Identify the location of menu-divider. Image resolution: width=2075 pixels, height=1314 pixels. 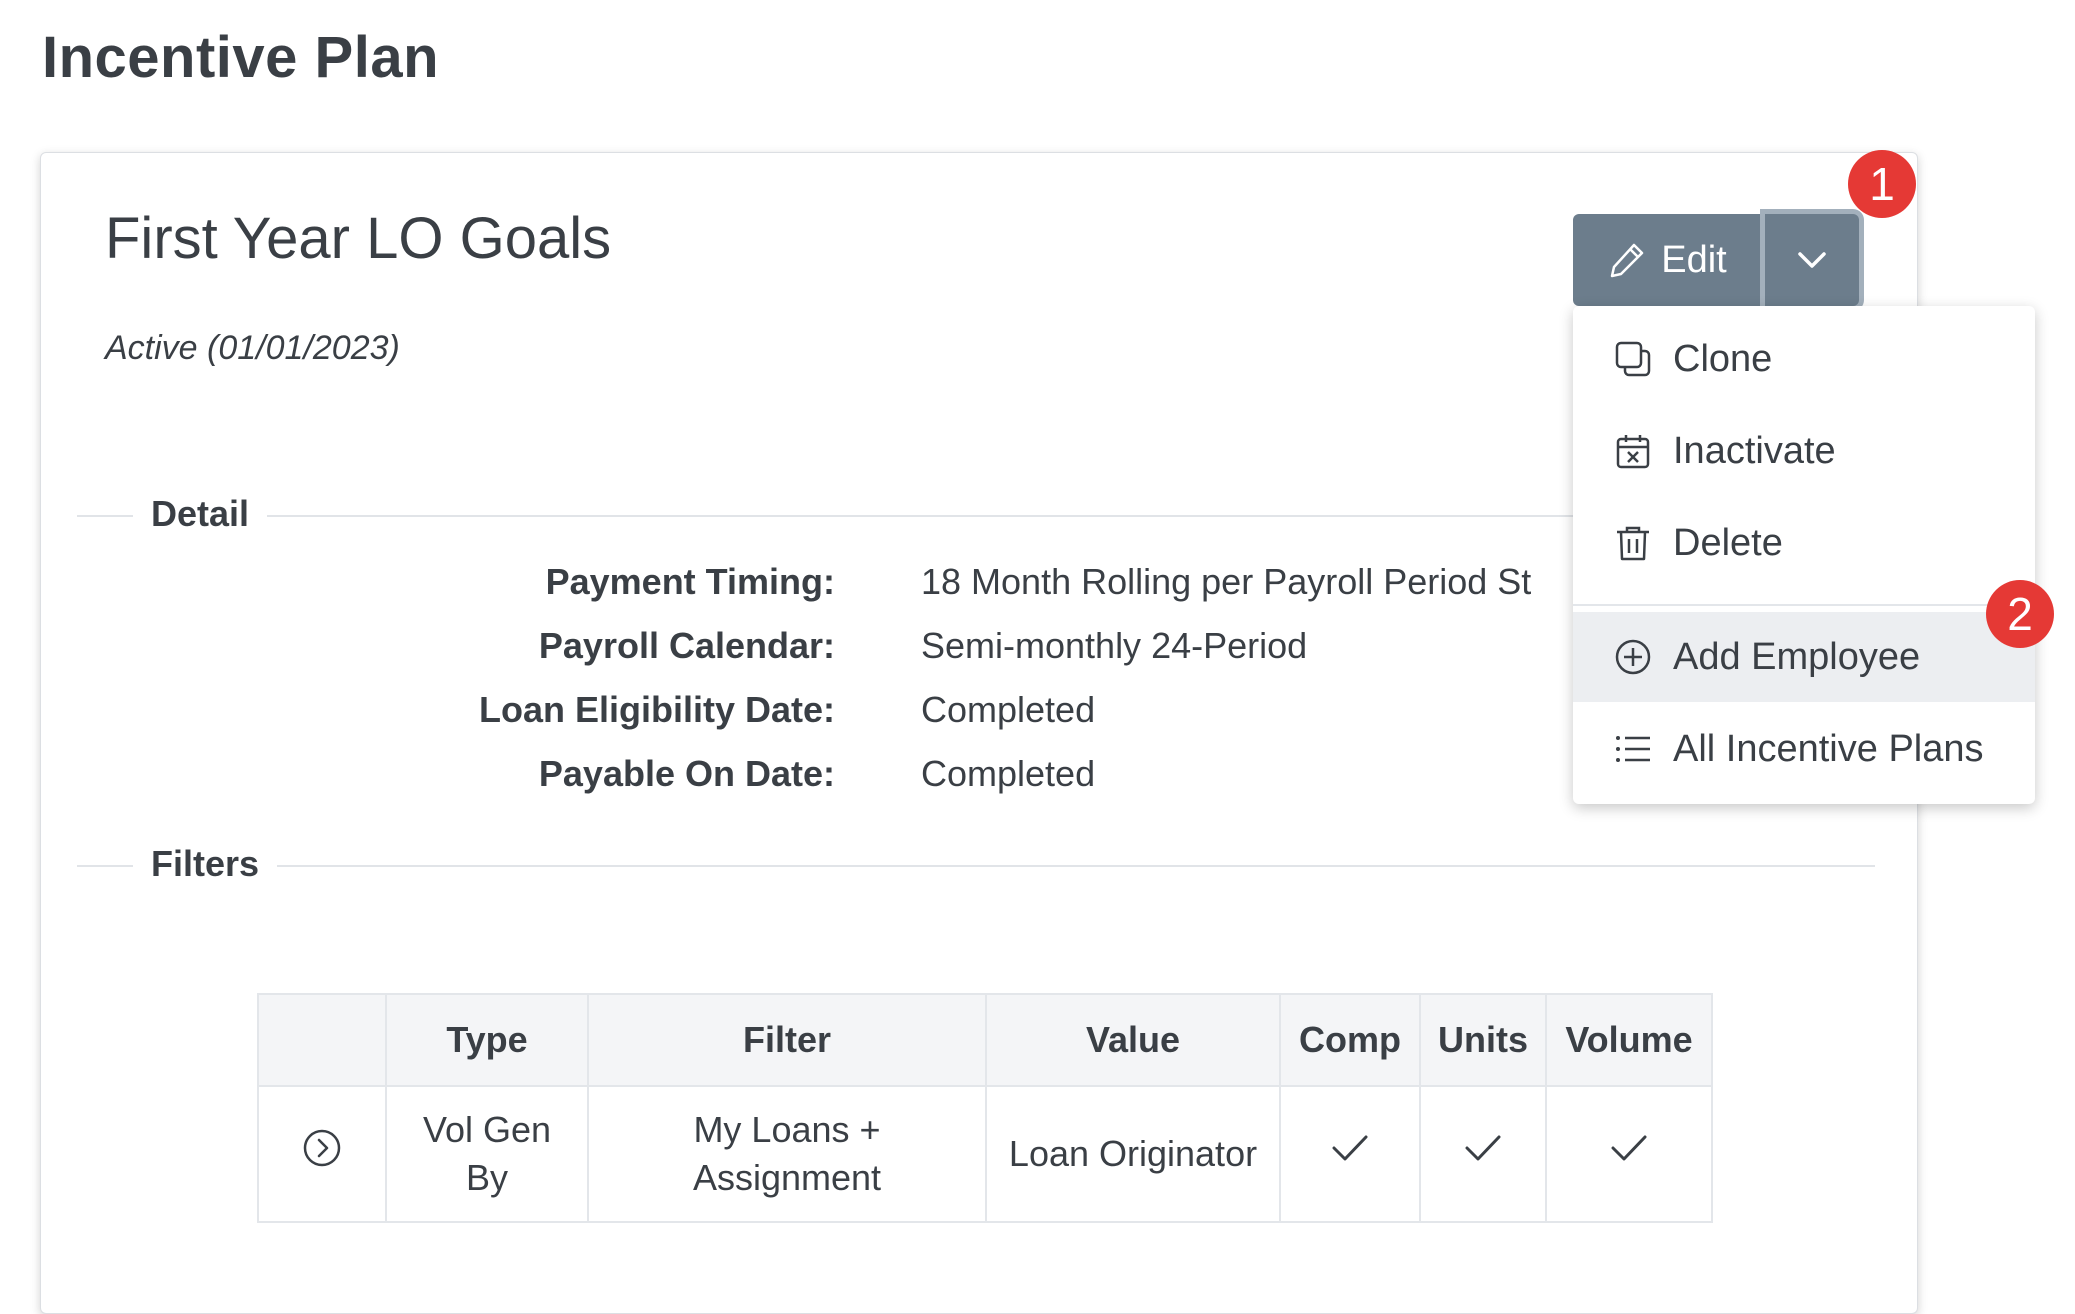
(1804, 605).